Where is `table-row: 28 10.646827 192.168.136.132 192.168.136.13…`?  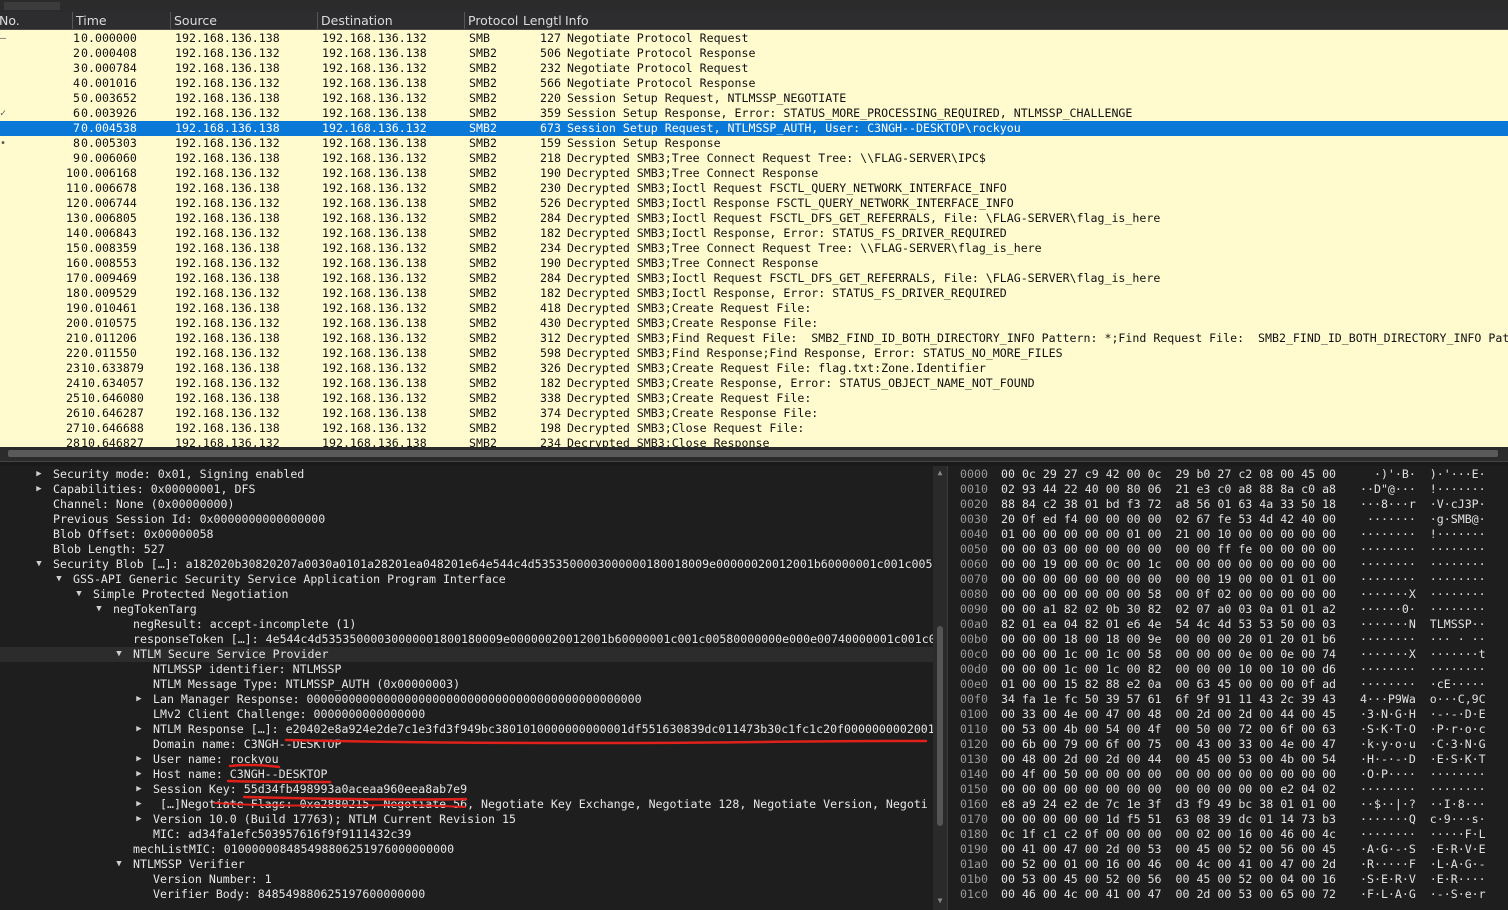
table-row: 28 10.646827 192.168.136.132 192.168.136.13… is located at coordinates (754, 441).